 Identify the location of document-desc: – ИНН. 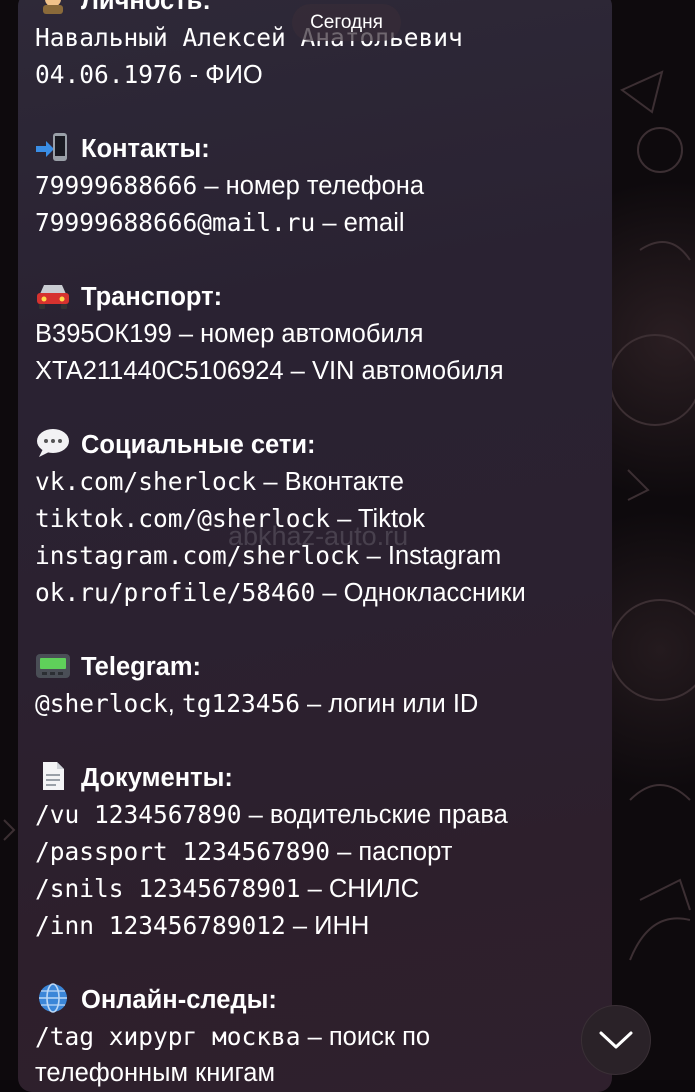
(327, 926).